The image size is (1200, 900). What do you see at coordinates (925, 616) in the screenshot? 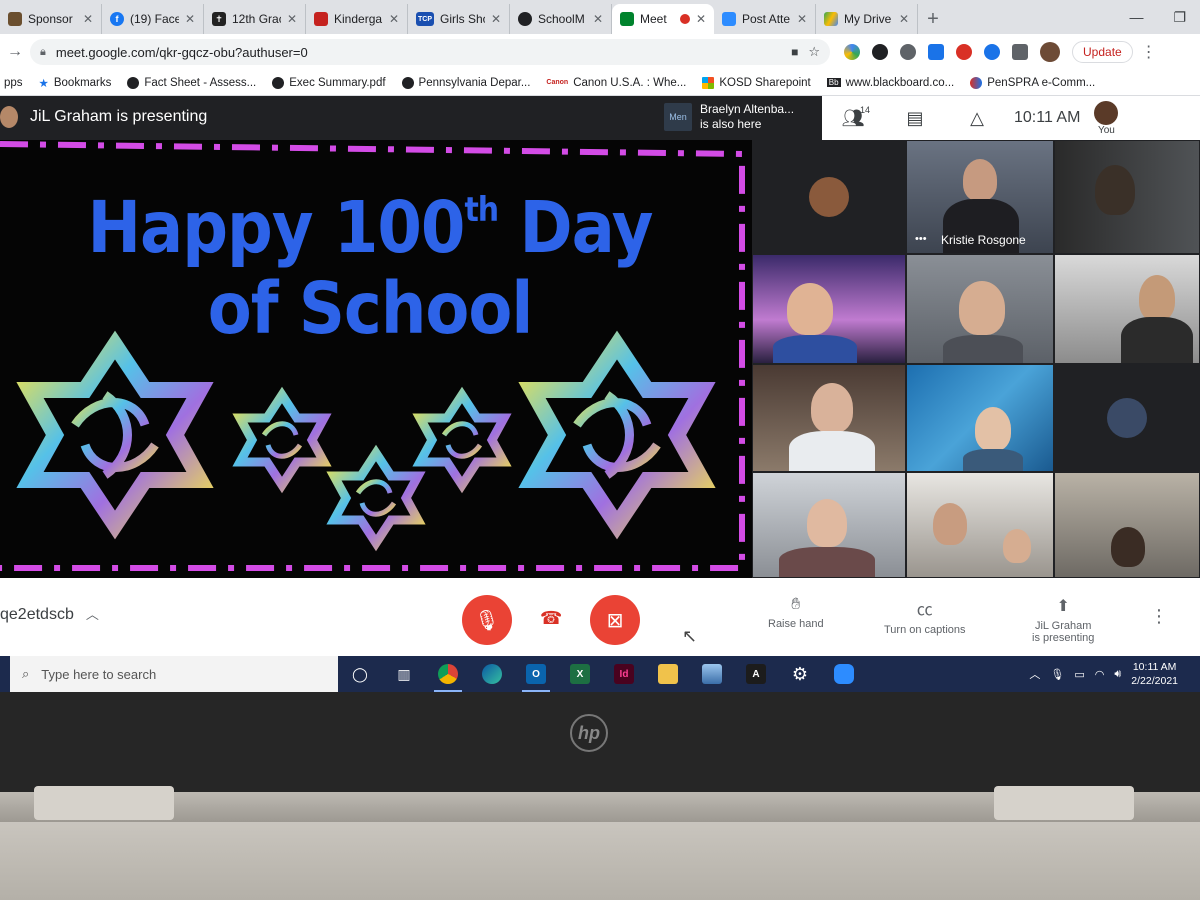
I see `captions-button: ㏄ Turn on captions` at bounding box center [925, 616].